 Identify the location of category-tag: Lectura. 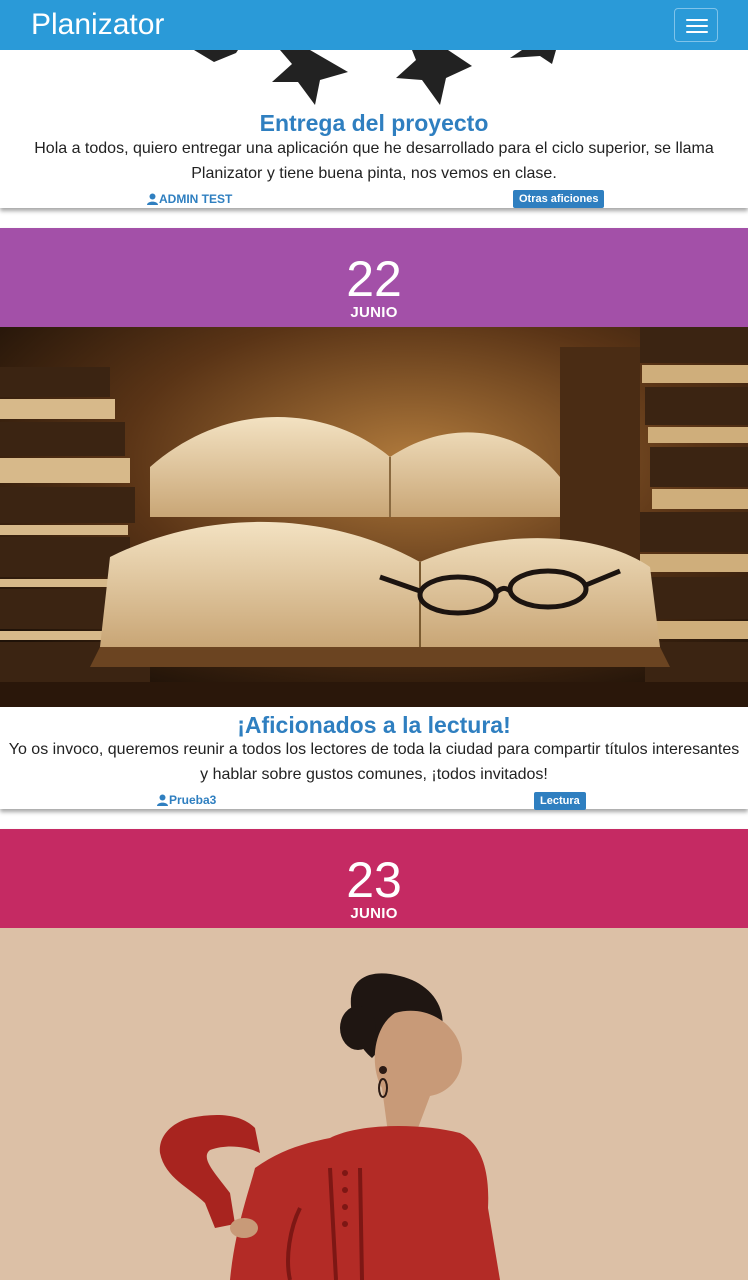
(560, 801).